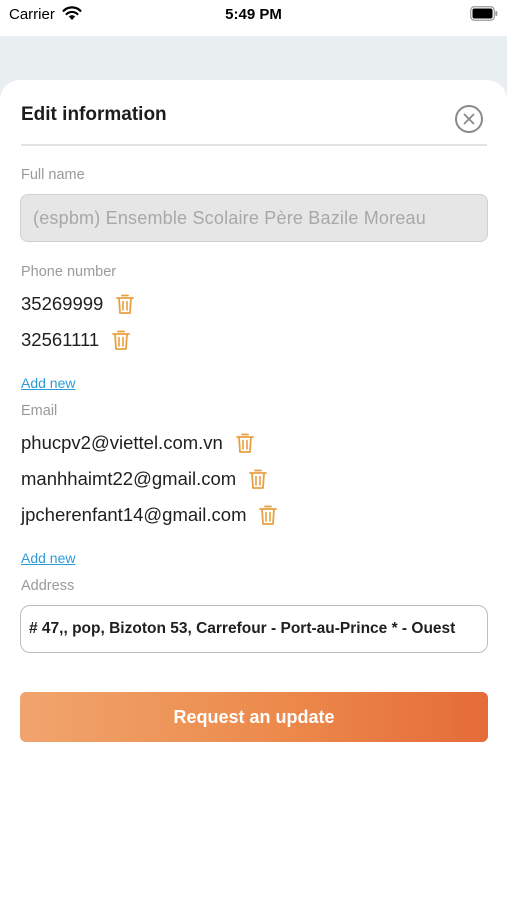 This screenshot has width=507, height=900. I want to click on full-name-label: Full name, so click(53, 175).